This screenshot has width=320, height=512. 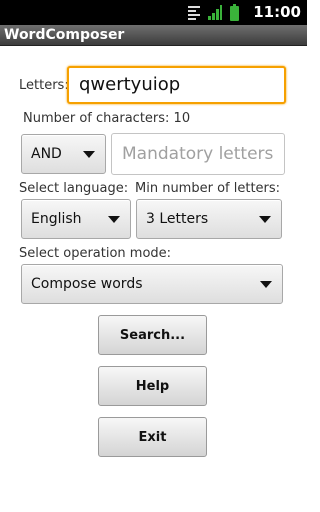 I want to click on title-bar: WordComposer, so click(x=153, y=35).